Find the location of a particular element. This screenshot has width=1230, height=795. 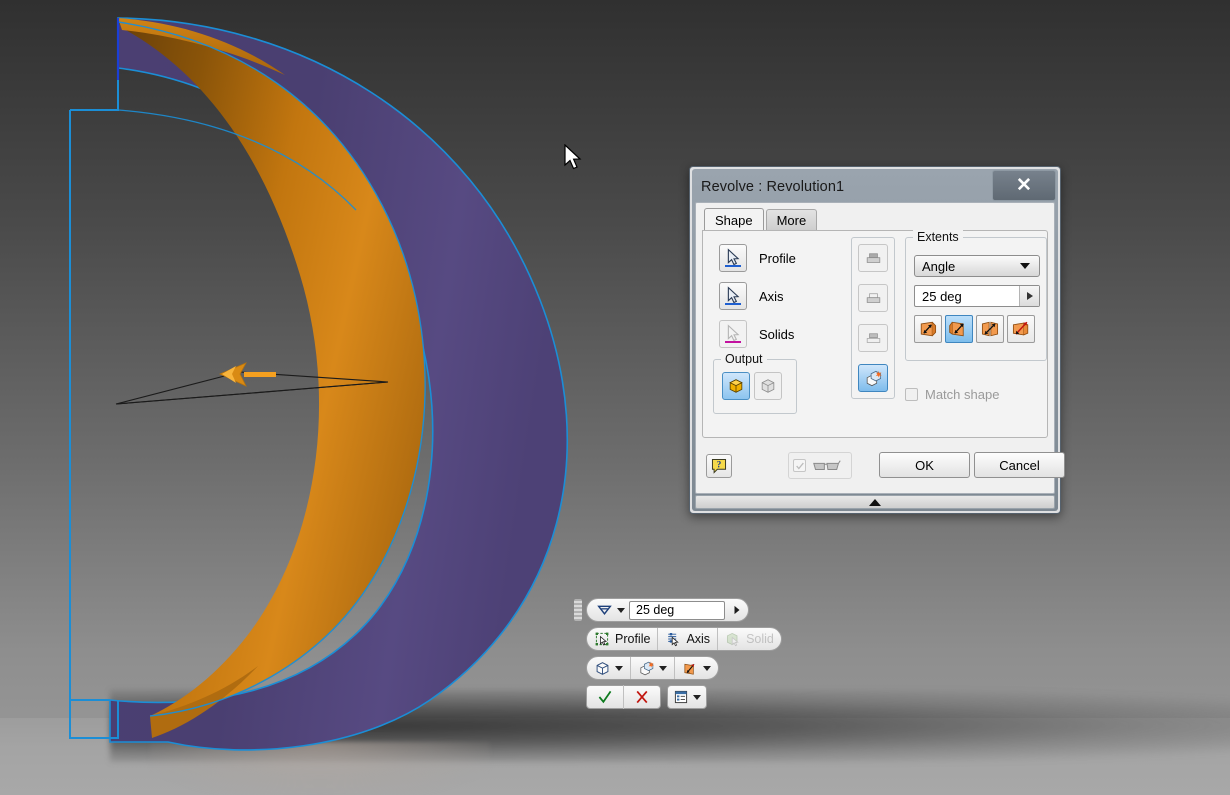

mini-toolbar-angle-row: 25 deg is located at coordinates (678, 610).